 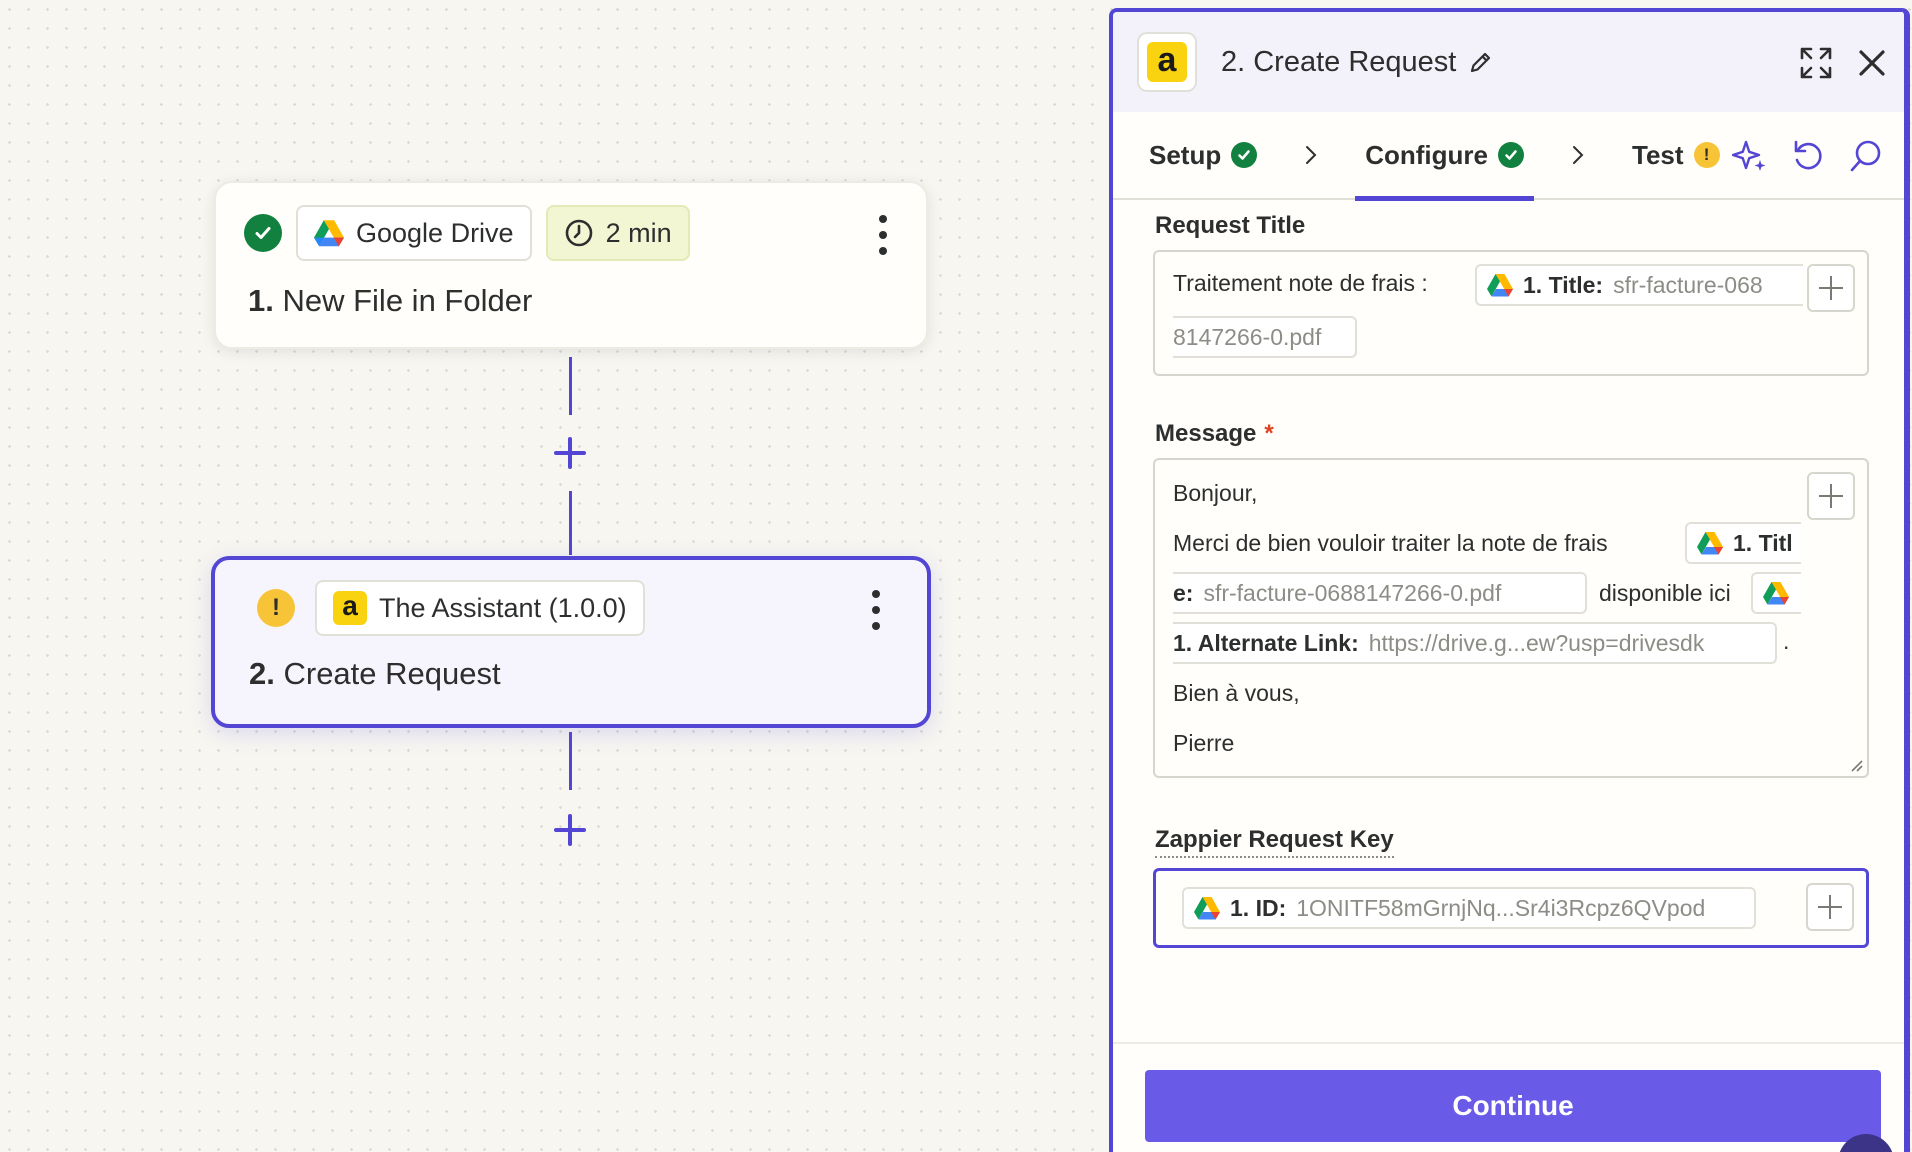 I want to click on app-pill-google-drive: Google Drive, so click(x=414, y=233).